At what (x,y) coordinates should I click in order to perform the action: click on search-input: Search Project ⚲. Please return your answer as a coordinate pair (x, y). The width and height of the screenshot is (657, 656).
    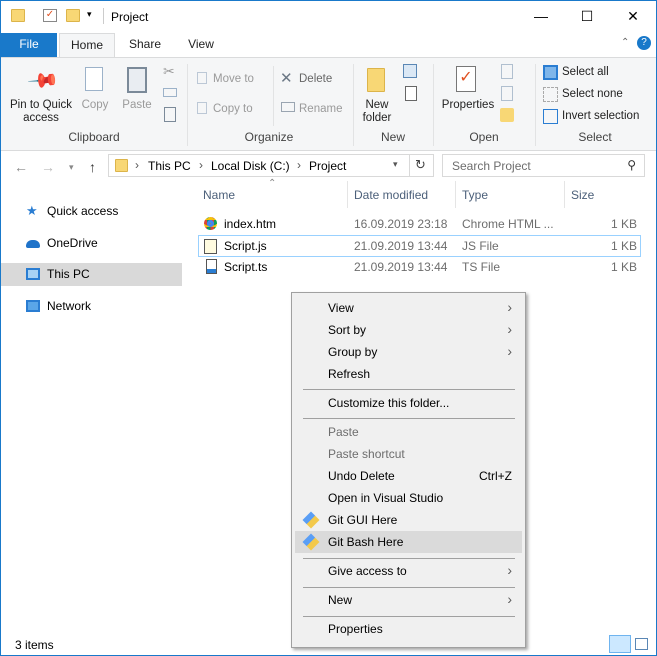
    Looking at the image, I should click on (543, 165).